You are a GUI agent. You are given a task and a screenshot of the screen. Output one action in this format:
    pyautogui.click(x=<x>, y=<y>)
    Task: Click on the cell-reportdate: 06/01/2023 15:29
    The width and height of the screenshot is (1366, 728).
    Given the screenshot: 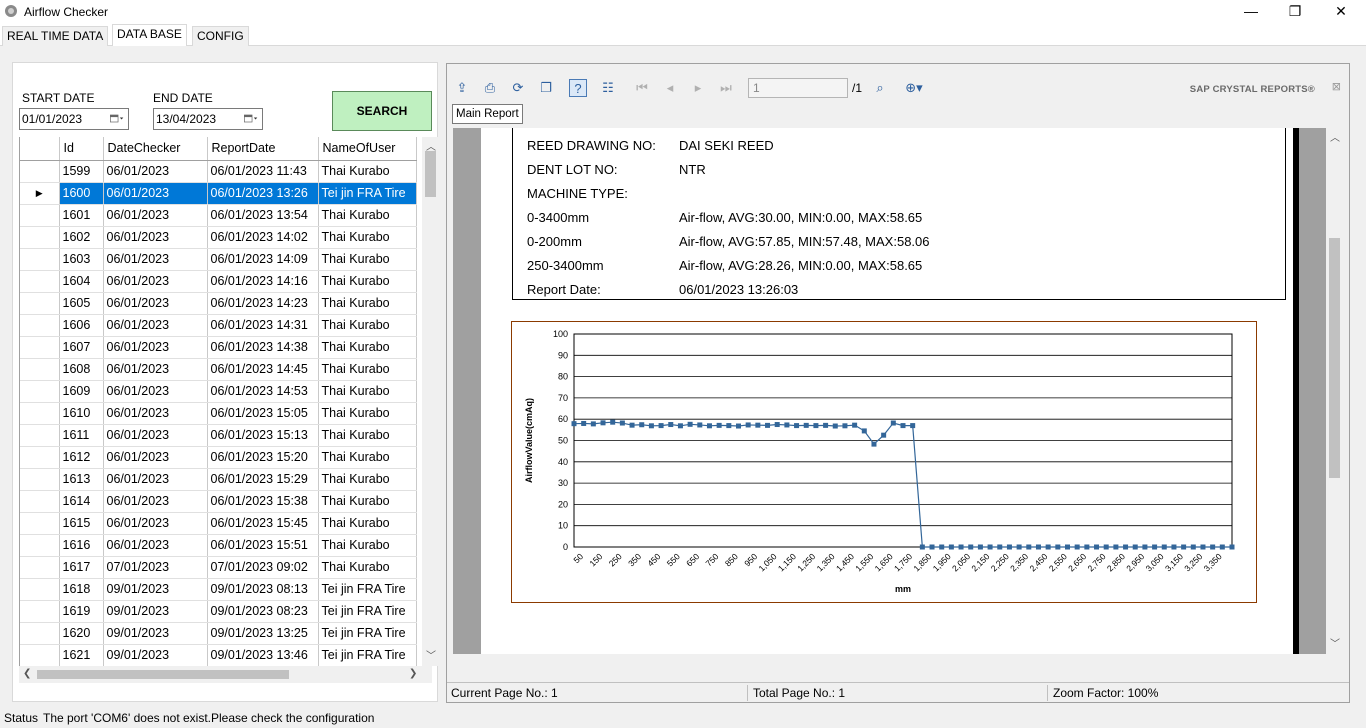 What is the action you would take?
    pyautogui.click(x=263, y=479)
    